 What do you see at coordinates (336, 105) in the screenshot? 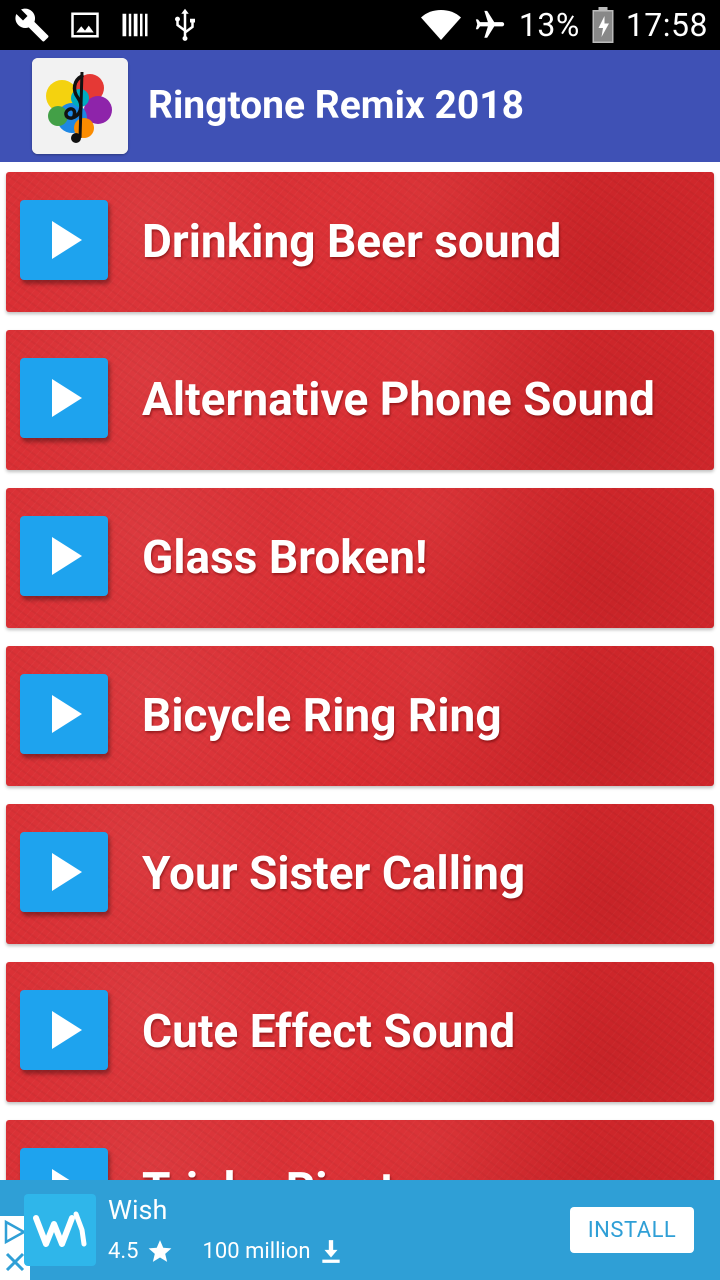
I see `app-title: Ringtone Remix 2018` at bounding box center [336, 105].